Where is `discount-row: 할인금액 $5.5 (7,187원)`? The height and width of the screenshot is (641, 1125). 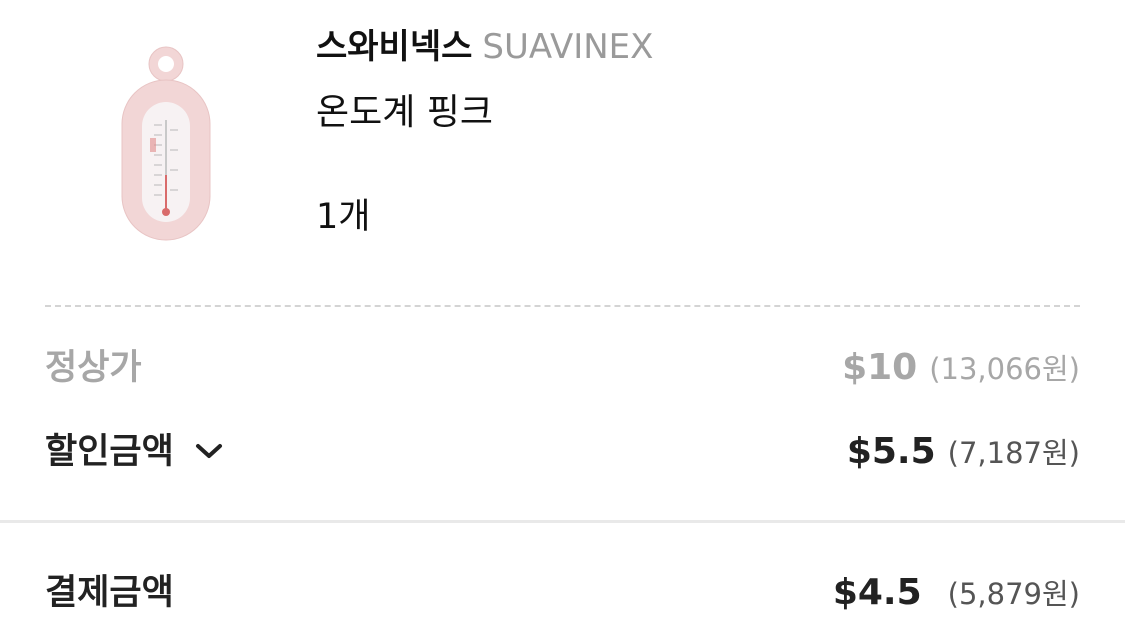
discount-row: 할인금액 $5.5 (7,187원) is located at coordinates (562, 452).